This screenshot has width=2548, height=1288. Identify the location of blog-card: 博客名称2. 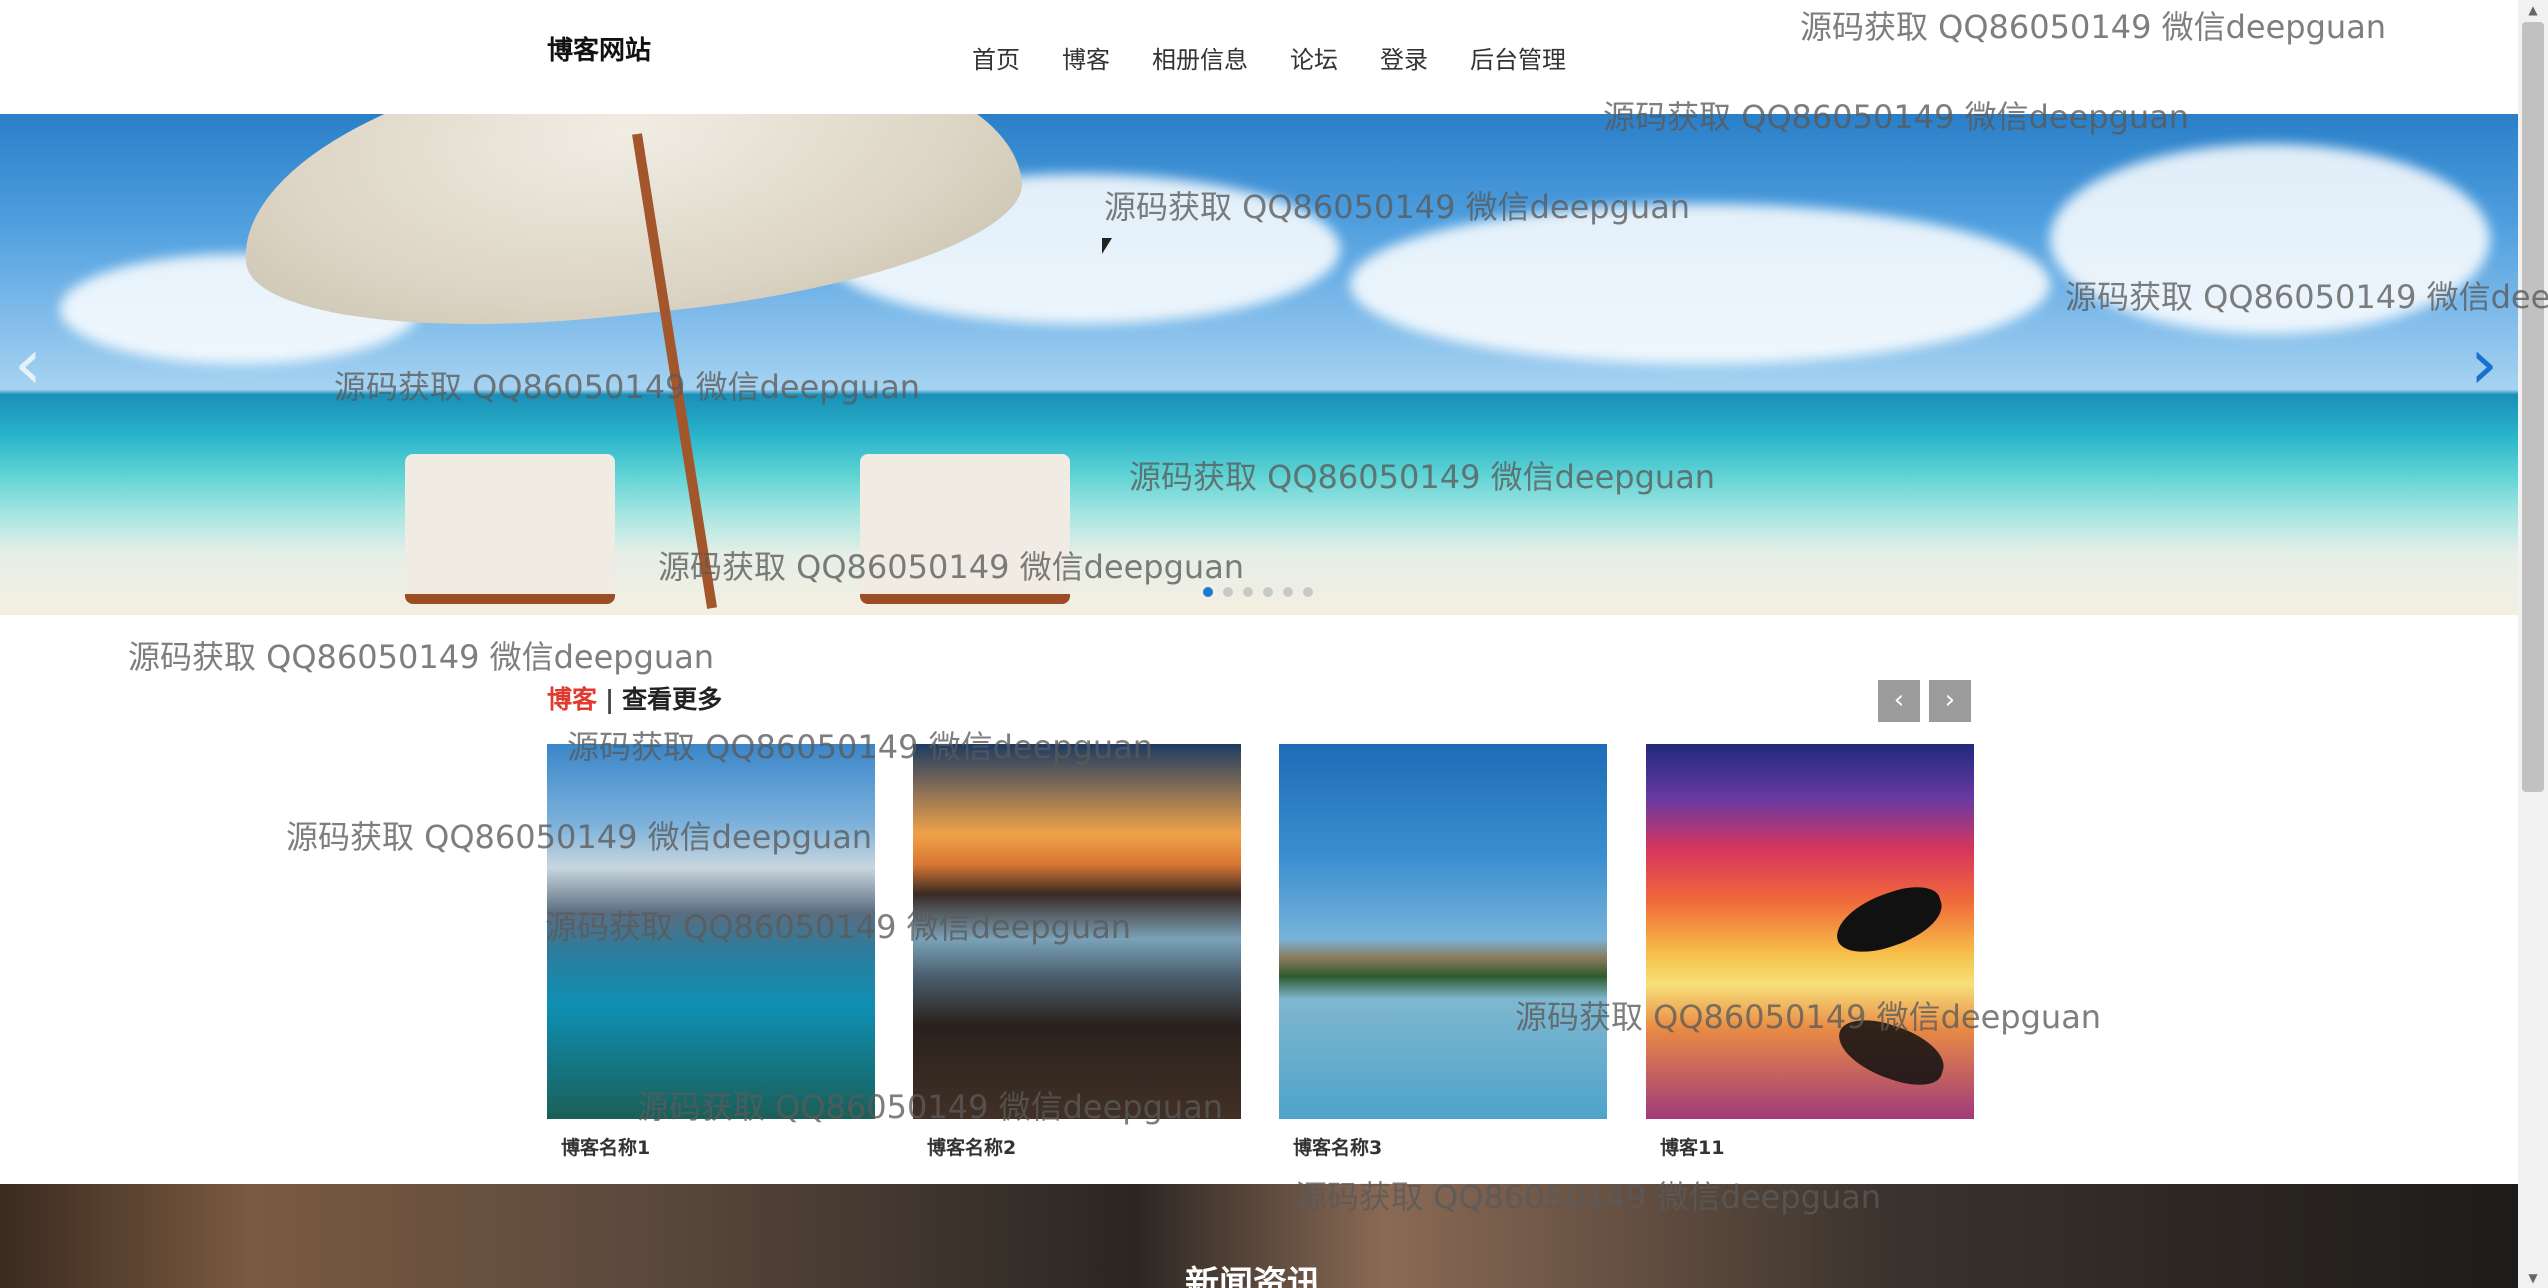
(1077, 952).